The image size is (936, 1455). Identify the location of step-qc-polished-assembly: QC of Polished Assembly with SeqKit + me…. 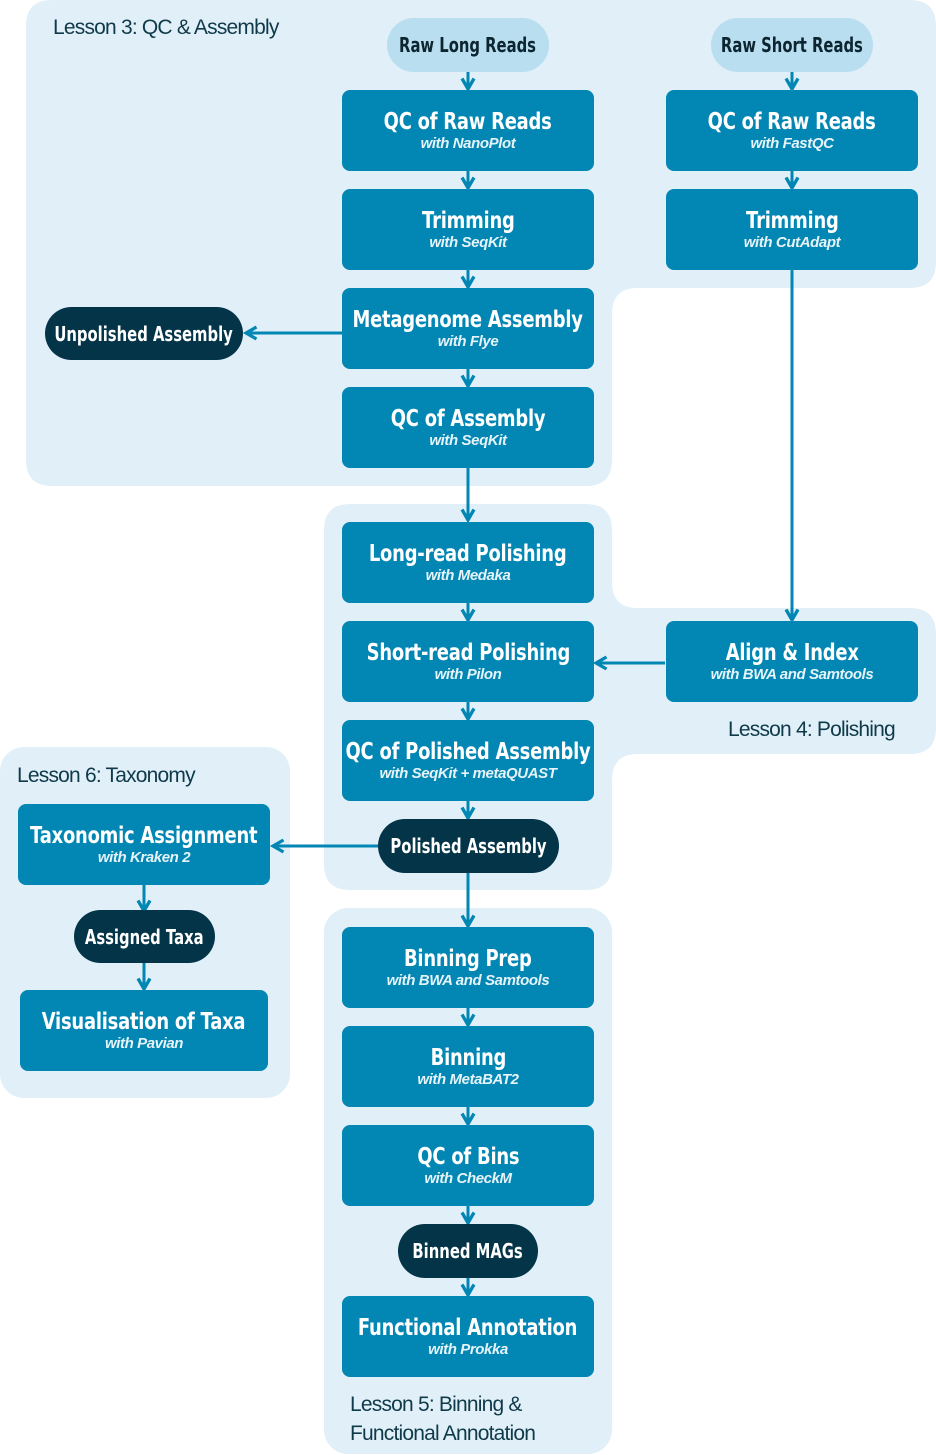
(468, 760).